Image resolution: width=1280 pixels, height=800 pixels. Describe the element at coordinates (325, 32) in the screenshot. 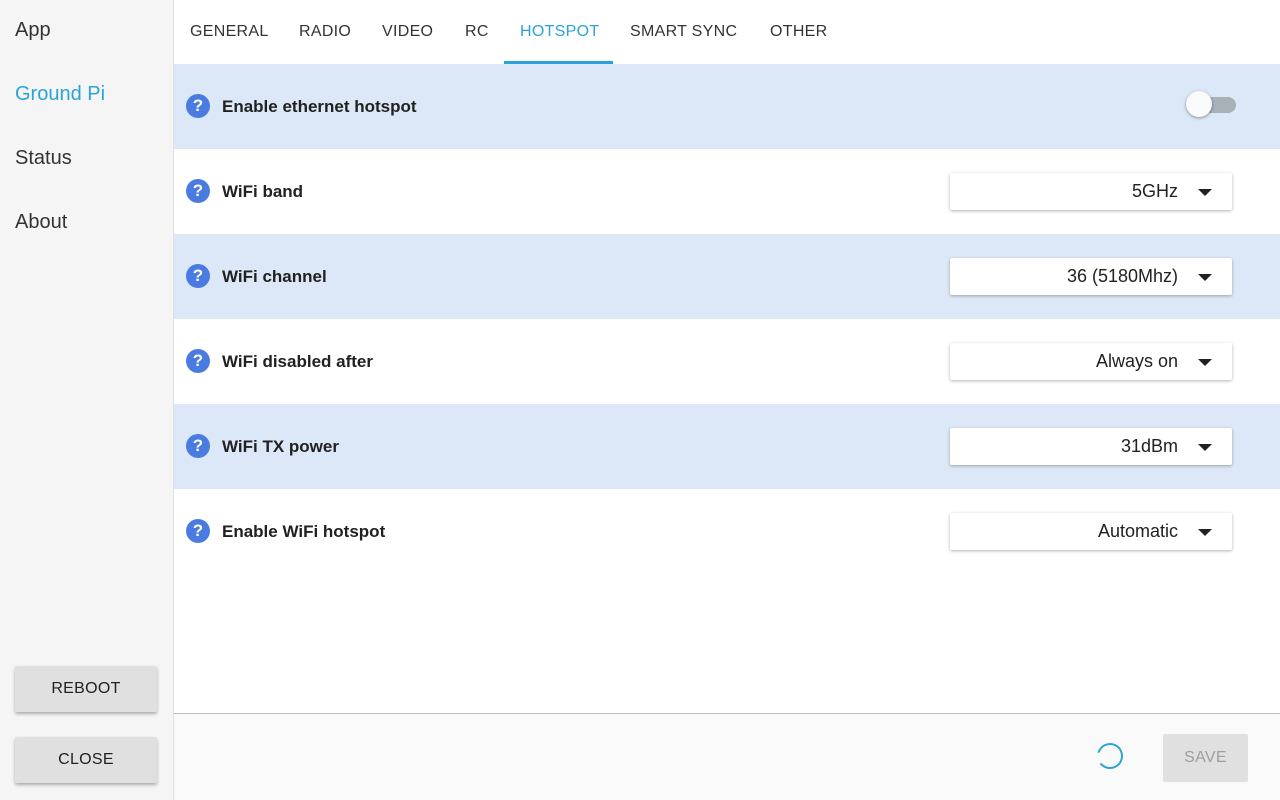

I see `tab-radio: RADIO` at that location.